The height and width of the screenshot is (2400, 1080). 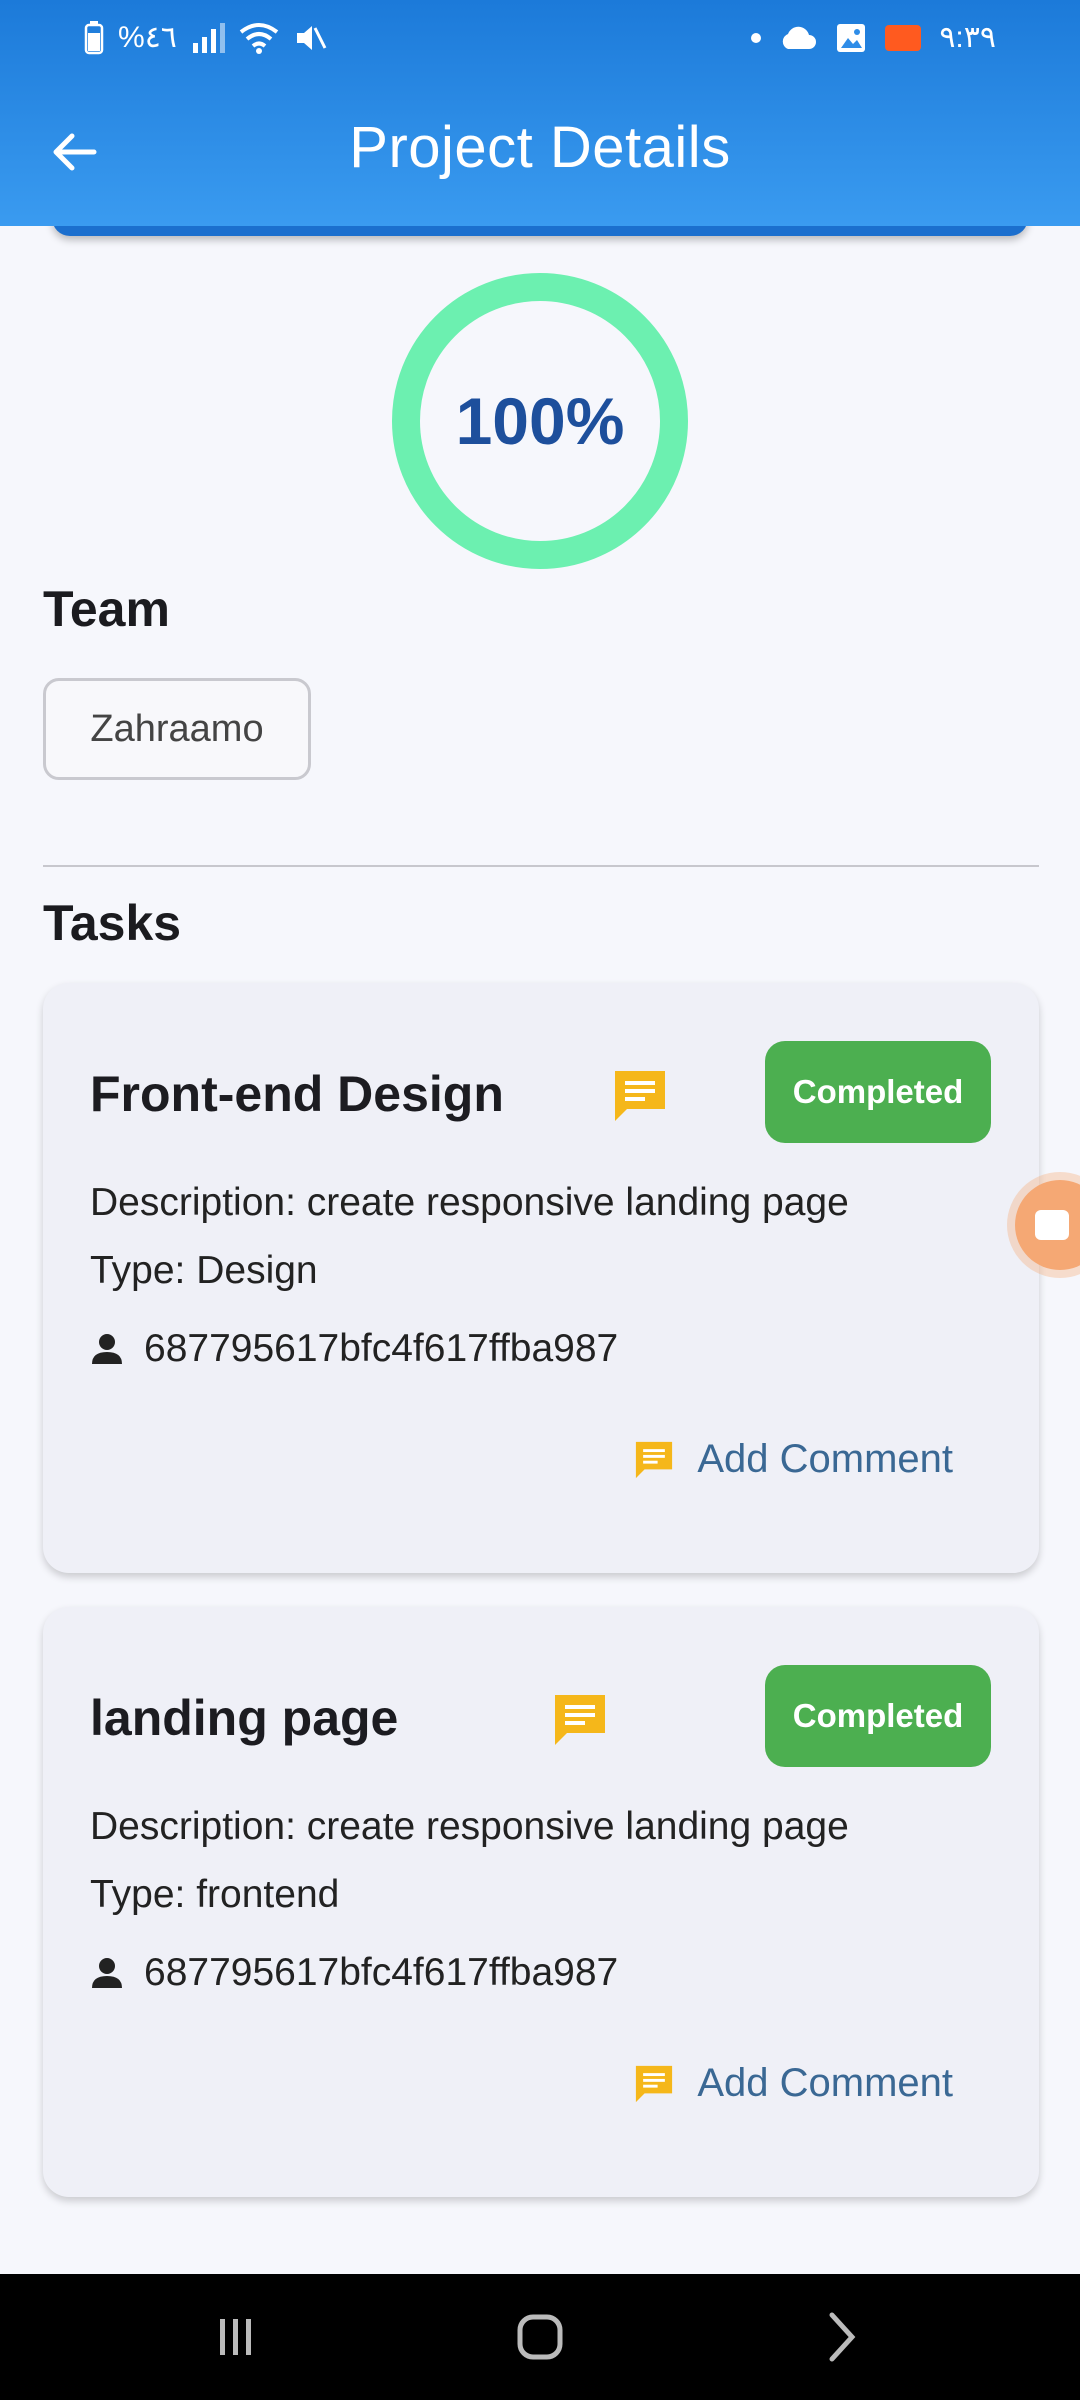 What do you see at coordinates (851, 38) in the screenshot?
I see `gallery-icon` at bounding box center [851, 38].